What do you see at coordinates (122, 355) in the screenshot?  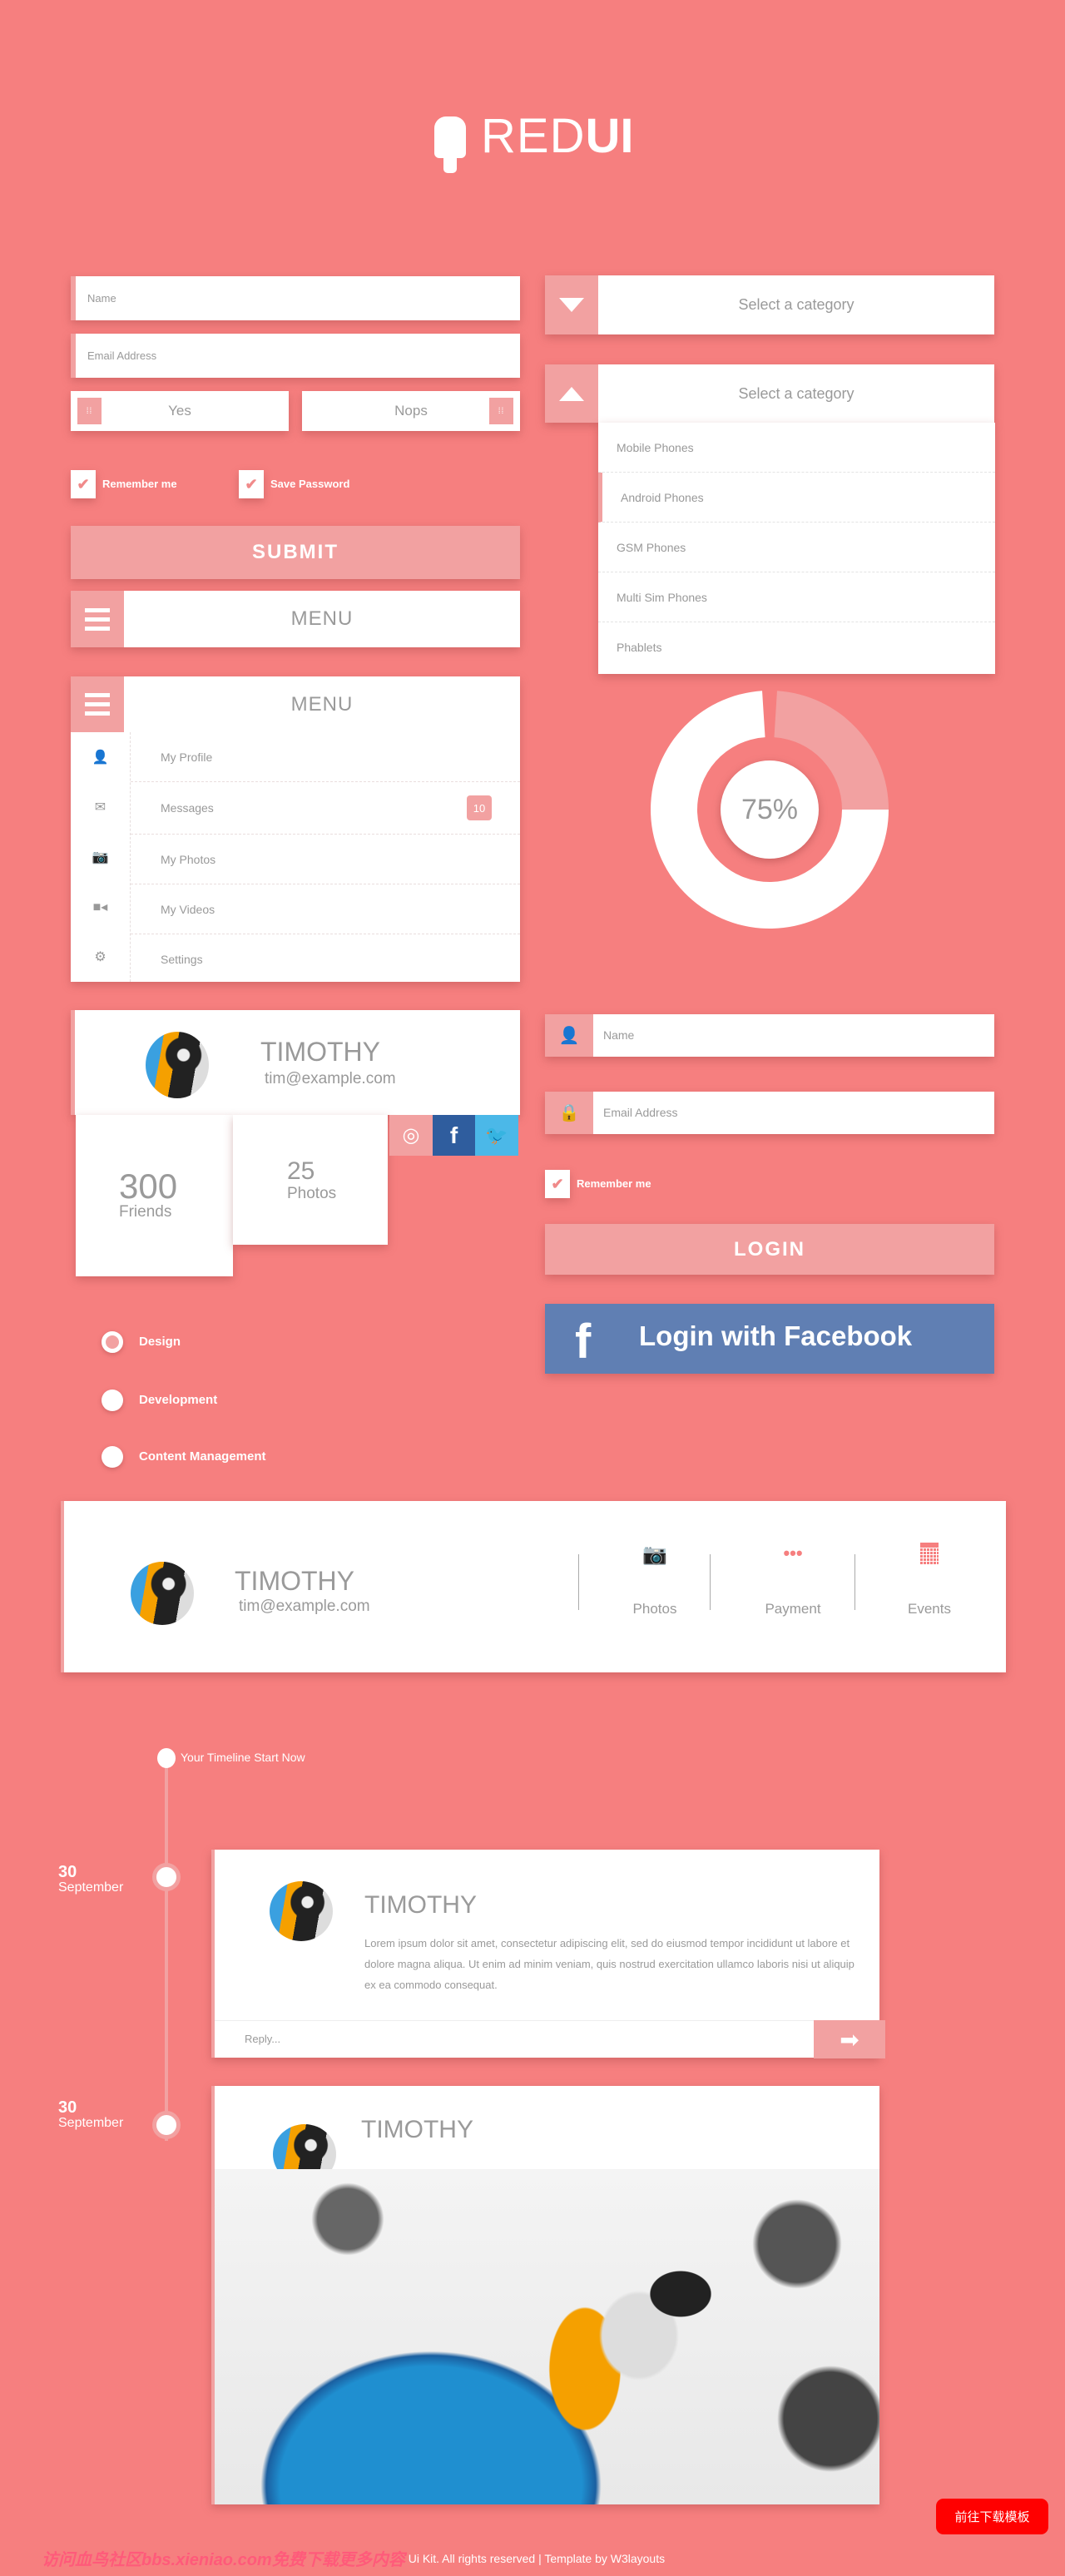 I see `email-placeholder: Email Address` at bounding box center [122, 355].